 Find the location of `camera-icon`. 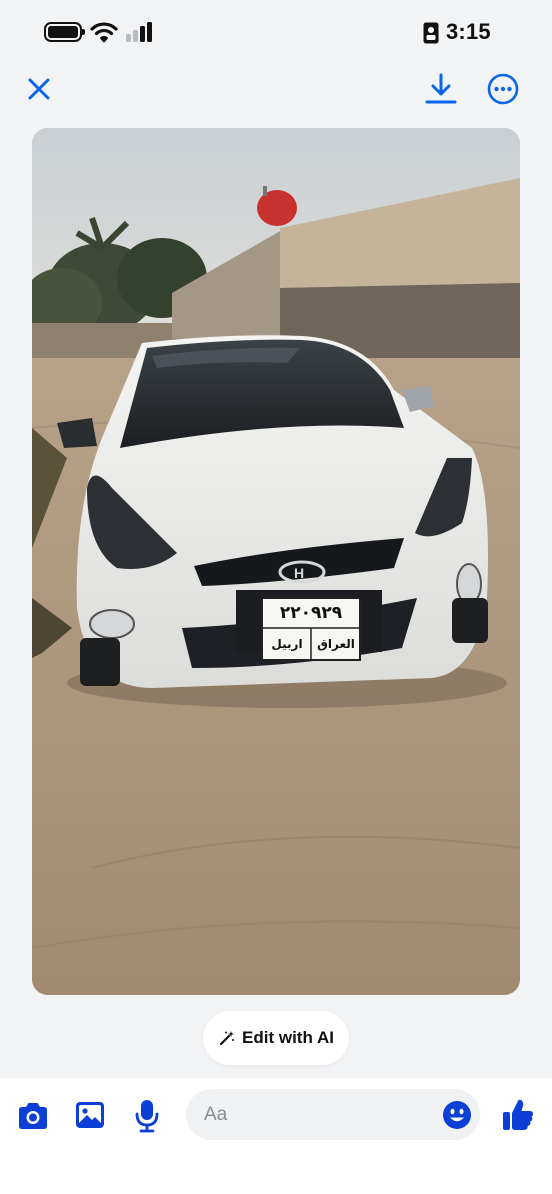

camera-icon is located at coordinates (33, 1116).